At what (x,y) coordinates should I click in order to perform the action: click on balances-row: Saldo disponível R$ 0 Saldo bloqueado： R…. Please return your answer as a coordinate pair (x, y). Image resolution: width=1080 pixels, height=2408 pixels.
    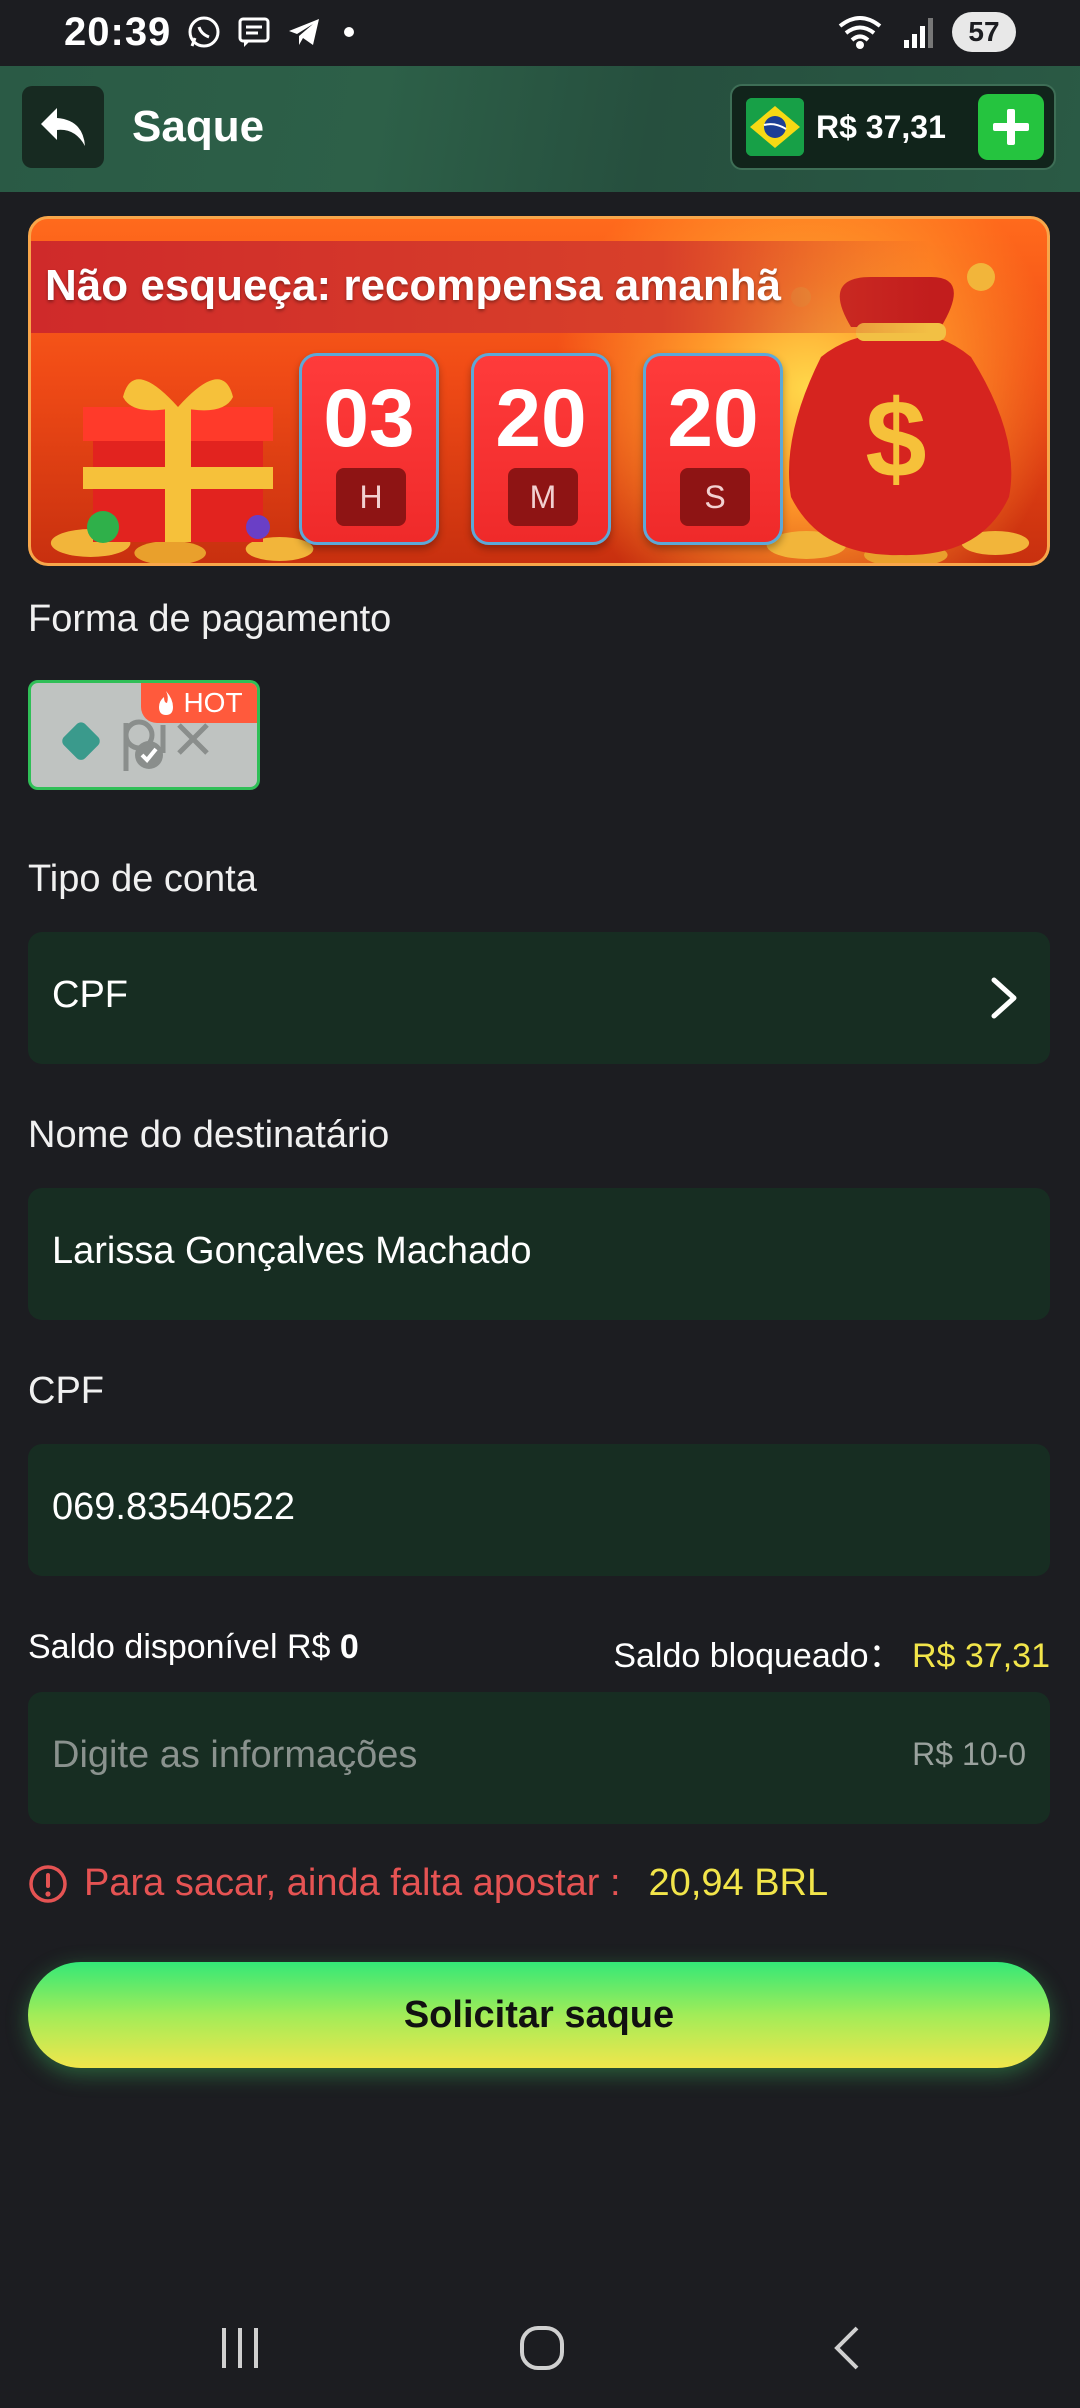
    Looking at the image, I should click on (539, 1651).